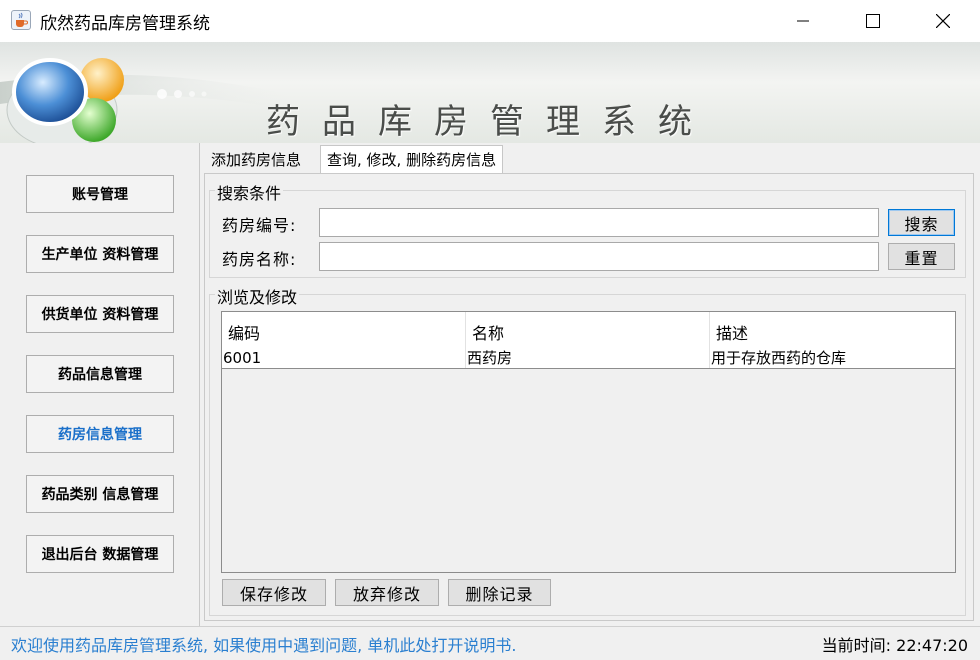 Image resolution: width=980 pixels, height=660 pixels. What do you see at coordinates (150, 100) in the screenshot?
I see `banner-logo-icon` at bounding box center [150, 100].